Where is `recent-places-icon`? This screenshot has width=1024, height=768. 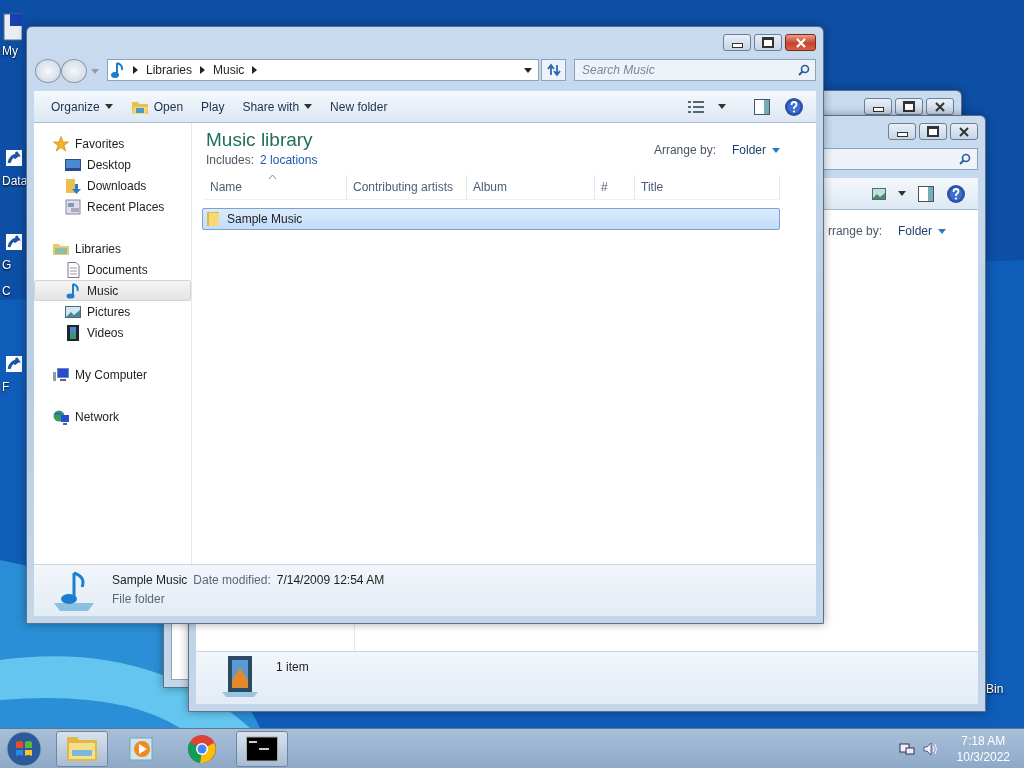
recent-places-icon is located at coordinates (73, 206).